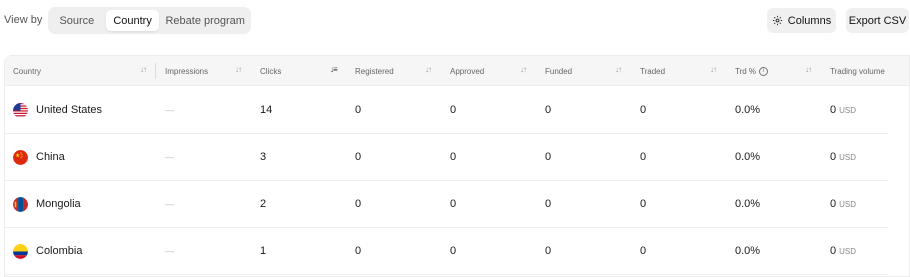  I want to click on export-csv-label: Export CSV, so click(877, 20).